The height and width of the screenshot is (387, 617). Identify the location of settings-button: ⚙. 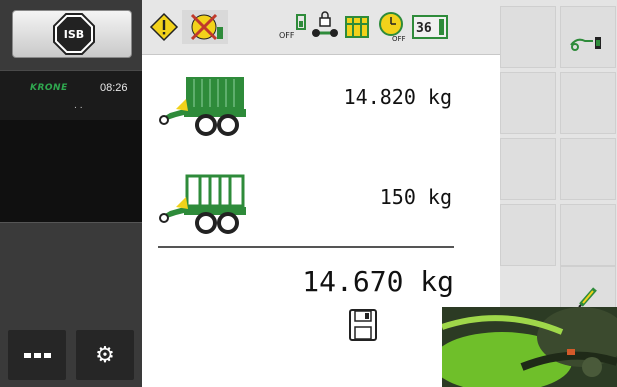
(105, 355).